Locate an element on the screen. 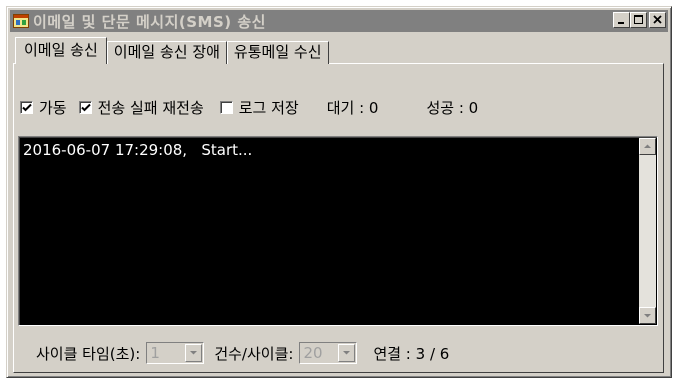 Image resolution: width=675 pixels, height=385 pixels. resend-checkbox-box is located at coordinates (85, 107).